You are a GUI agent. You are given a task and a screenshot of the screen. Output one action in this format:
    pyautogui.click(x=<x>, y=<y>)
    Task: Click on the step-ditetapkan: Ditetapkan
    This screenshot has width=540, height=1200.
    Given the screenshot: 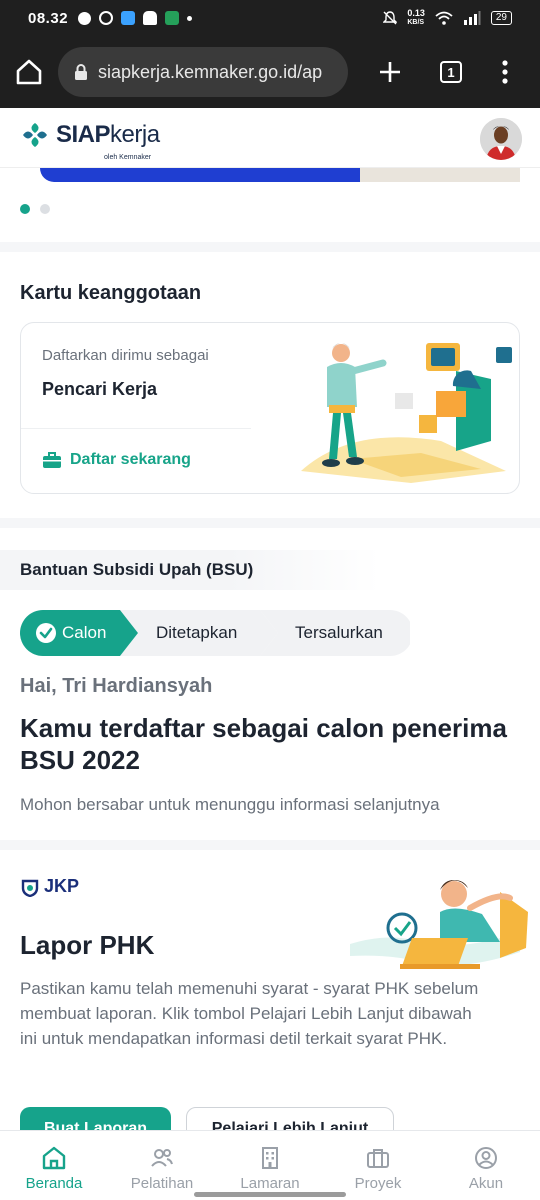 What is the action you would take?
    pyautogui.click(x=196, y=633)
    